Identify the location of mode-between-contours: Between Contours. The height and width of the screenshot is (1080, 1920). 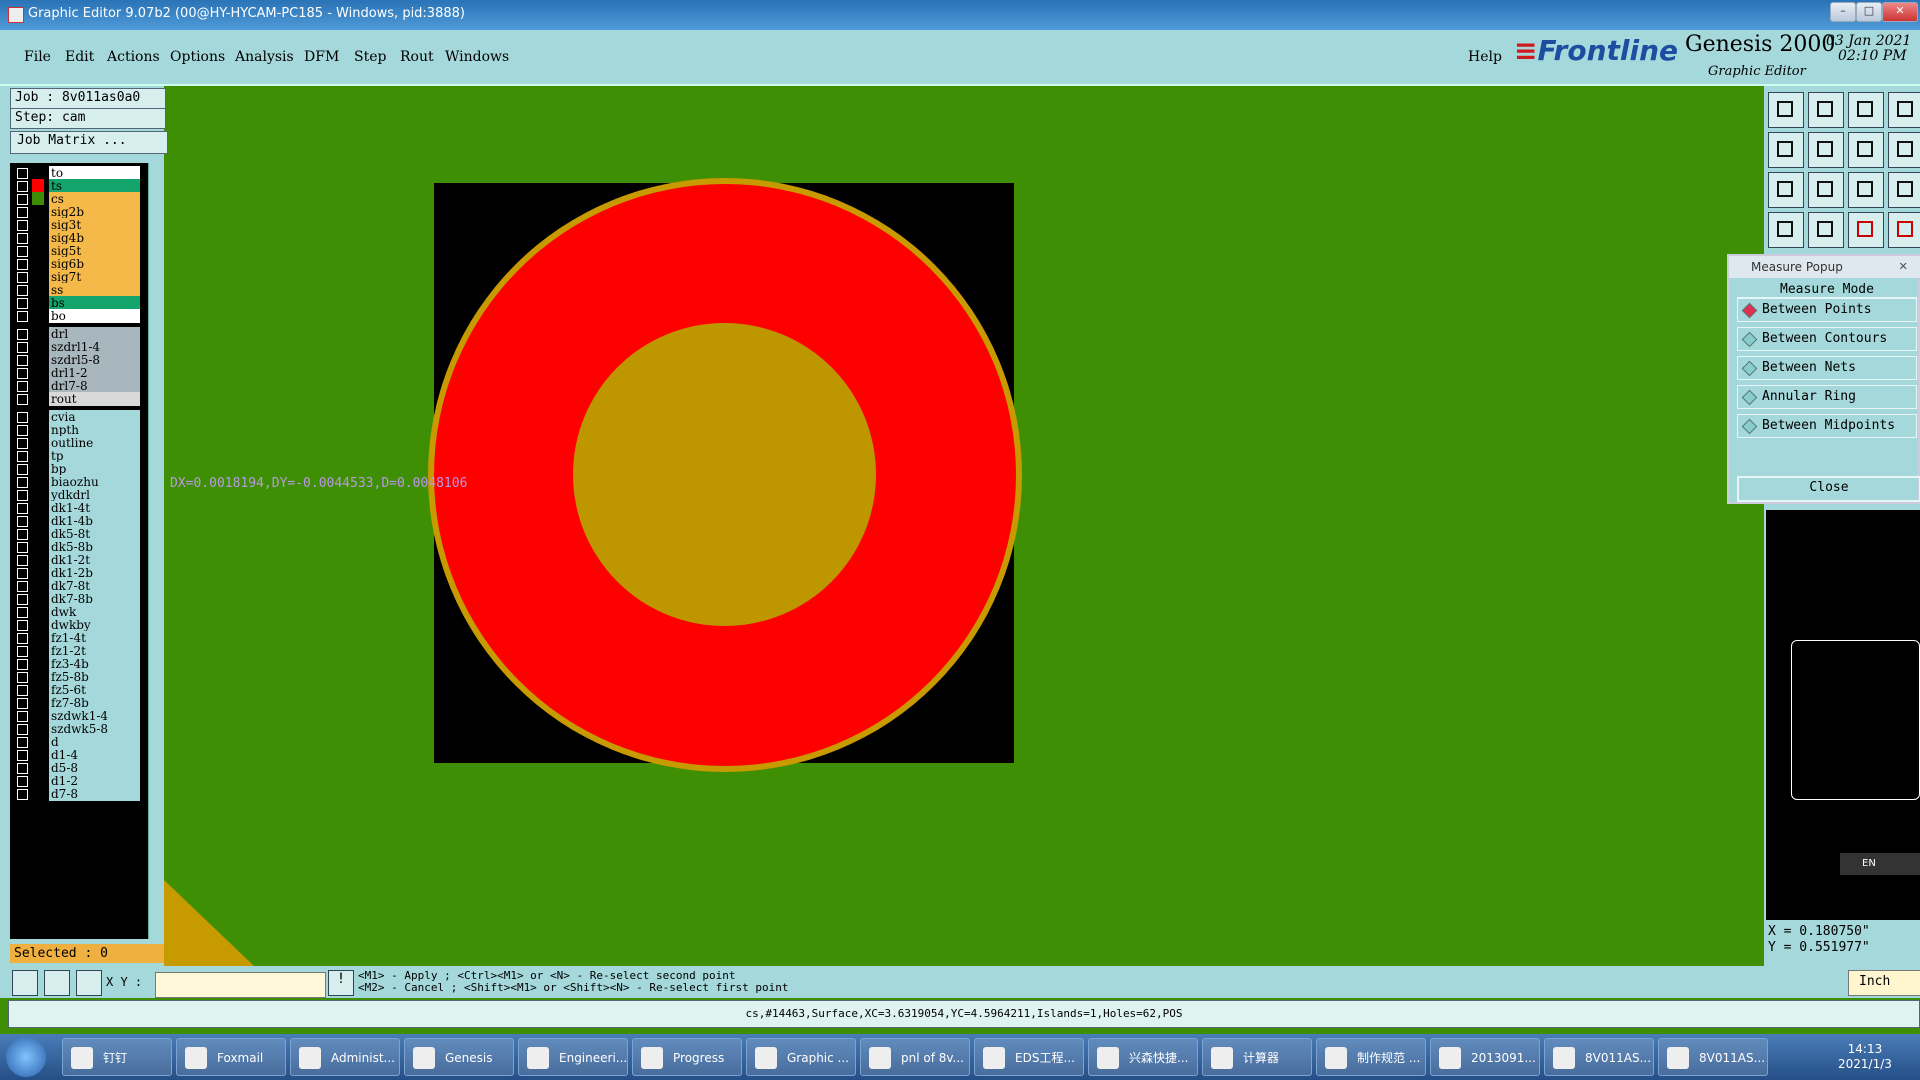
(1827, 339).